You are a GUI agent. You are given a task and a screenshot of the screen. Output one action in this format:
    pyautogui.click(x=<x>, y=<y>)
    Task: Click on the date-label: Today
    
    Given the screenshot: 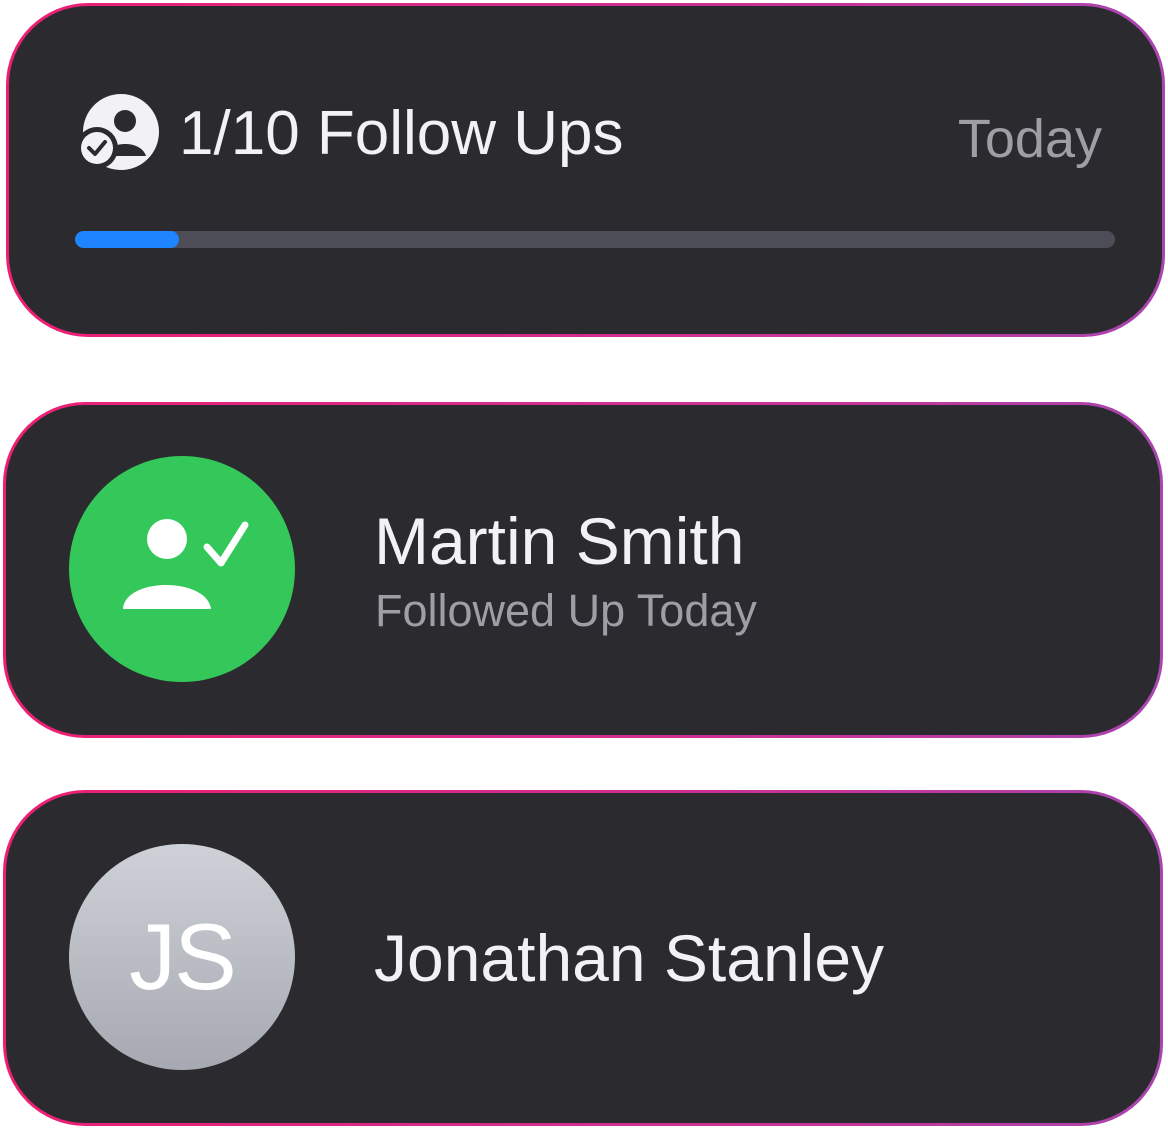 What is the action you would take?
    pyautogui.click(x=1029, y=139)
    